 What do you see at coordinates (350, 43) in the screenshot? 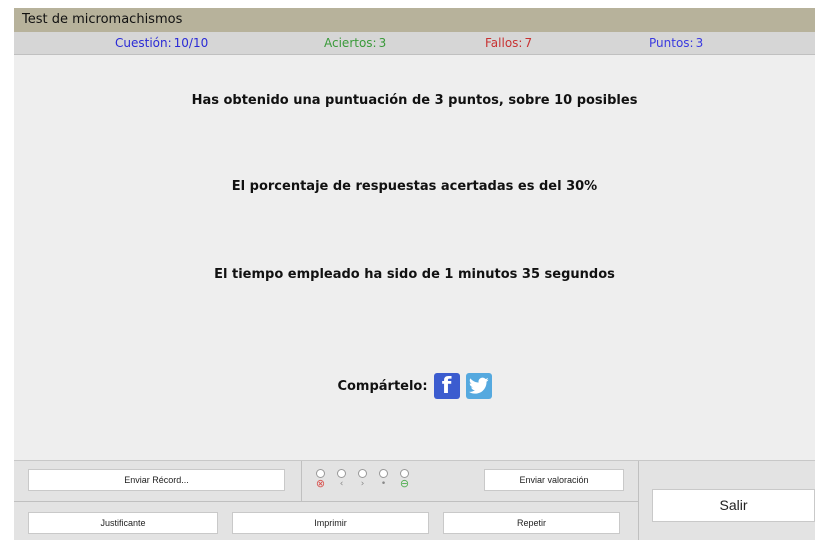
I see `hits-label: Aciertos:` at bounding box center [350, 43].